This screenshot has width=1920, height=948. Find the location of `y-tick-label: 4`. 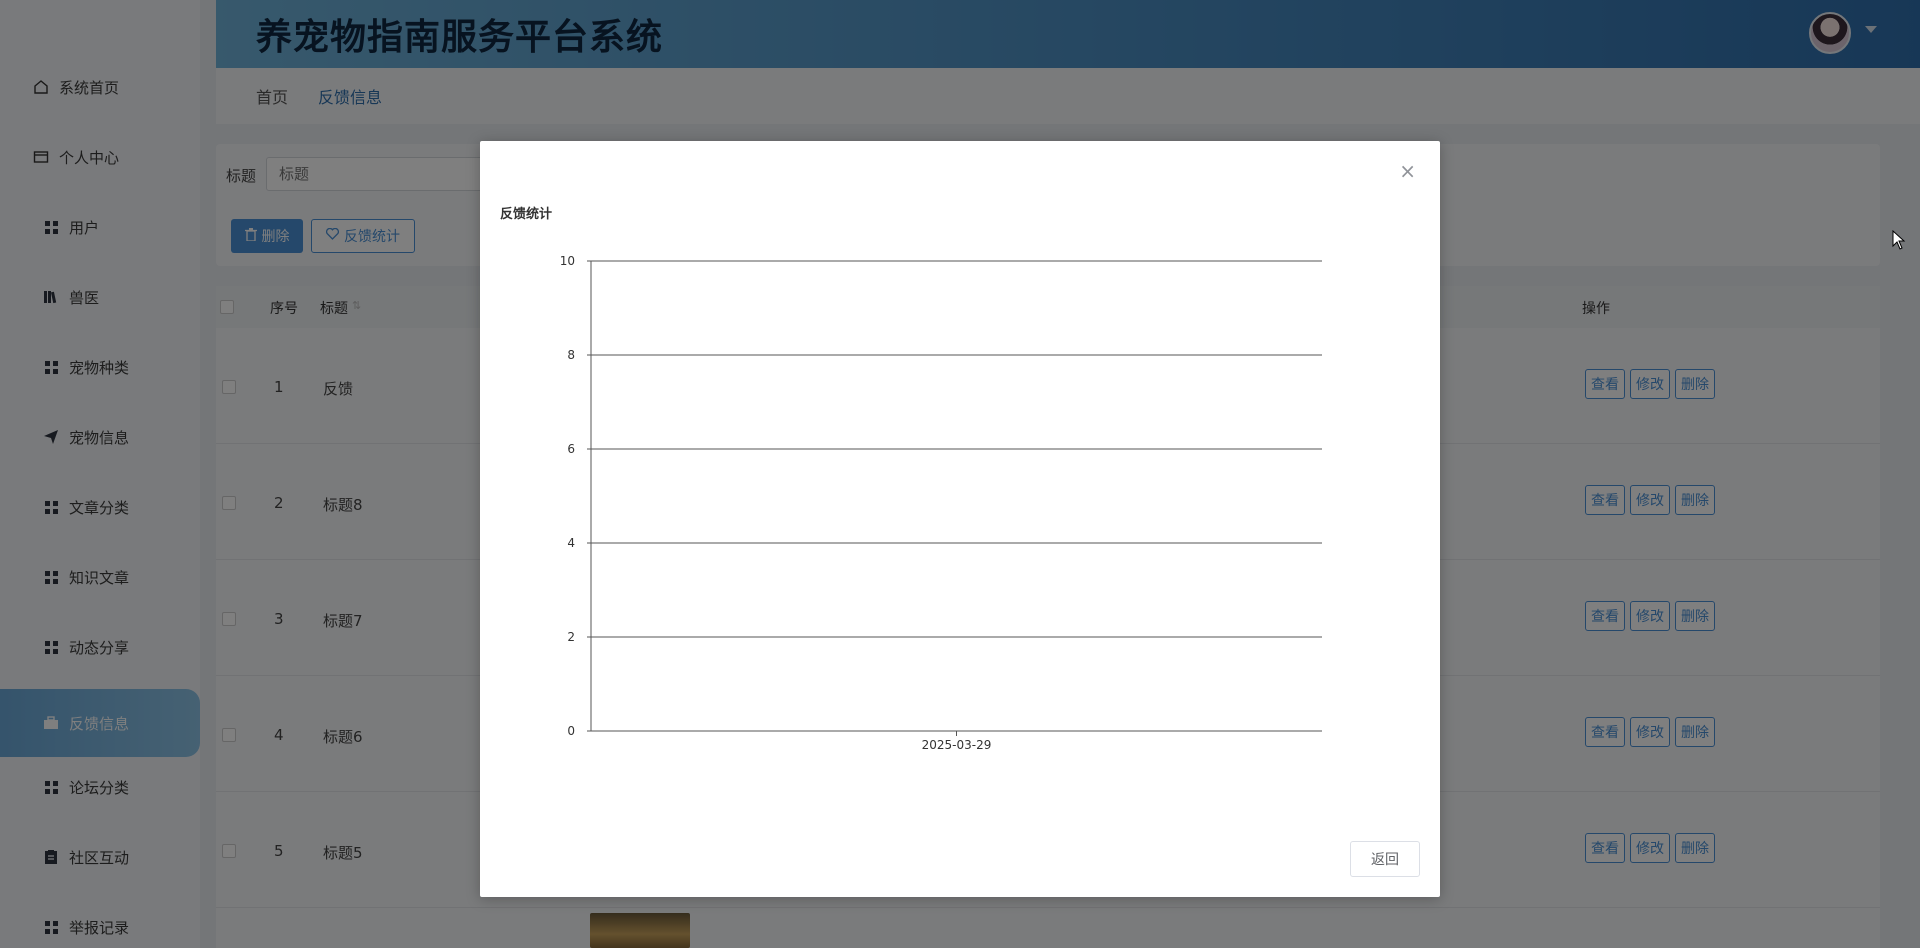

y-tick-label: 4 is located at coordinates (571, 543).